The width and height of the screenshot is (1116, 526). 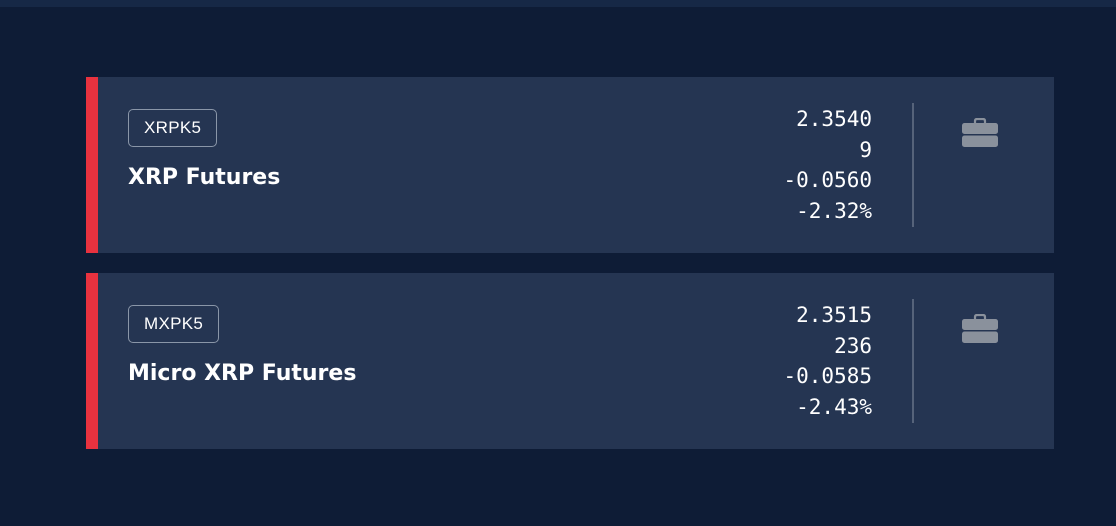 I want to click on symbol-badge: XRPK5, so click(x=173, y=128).